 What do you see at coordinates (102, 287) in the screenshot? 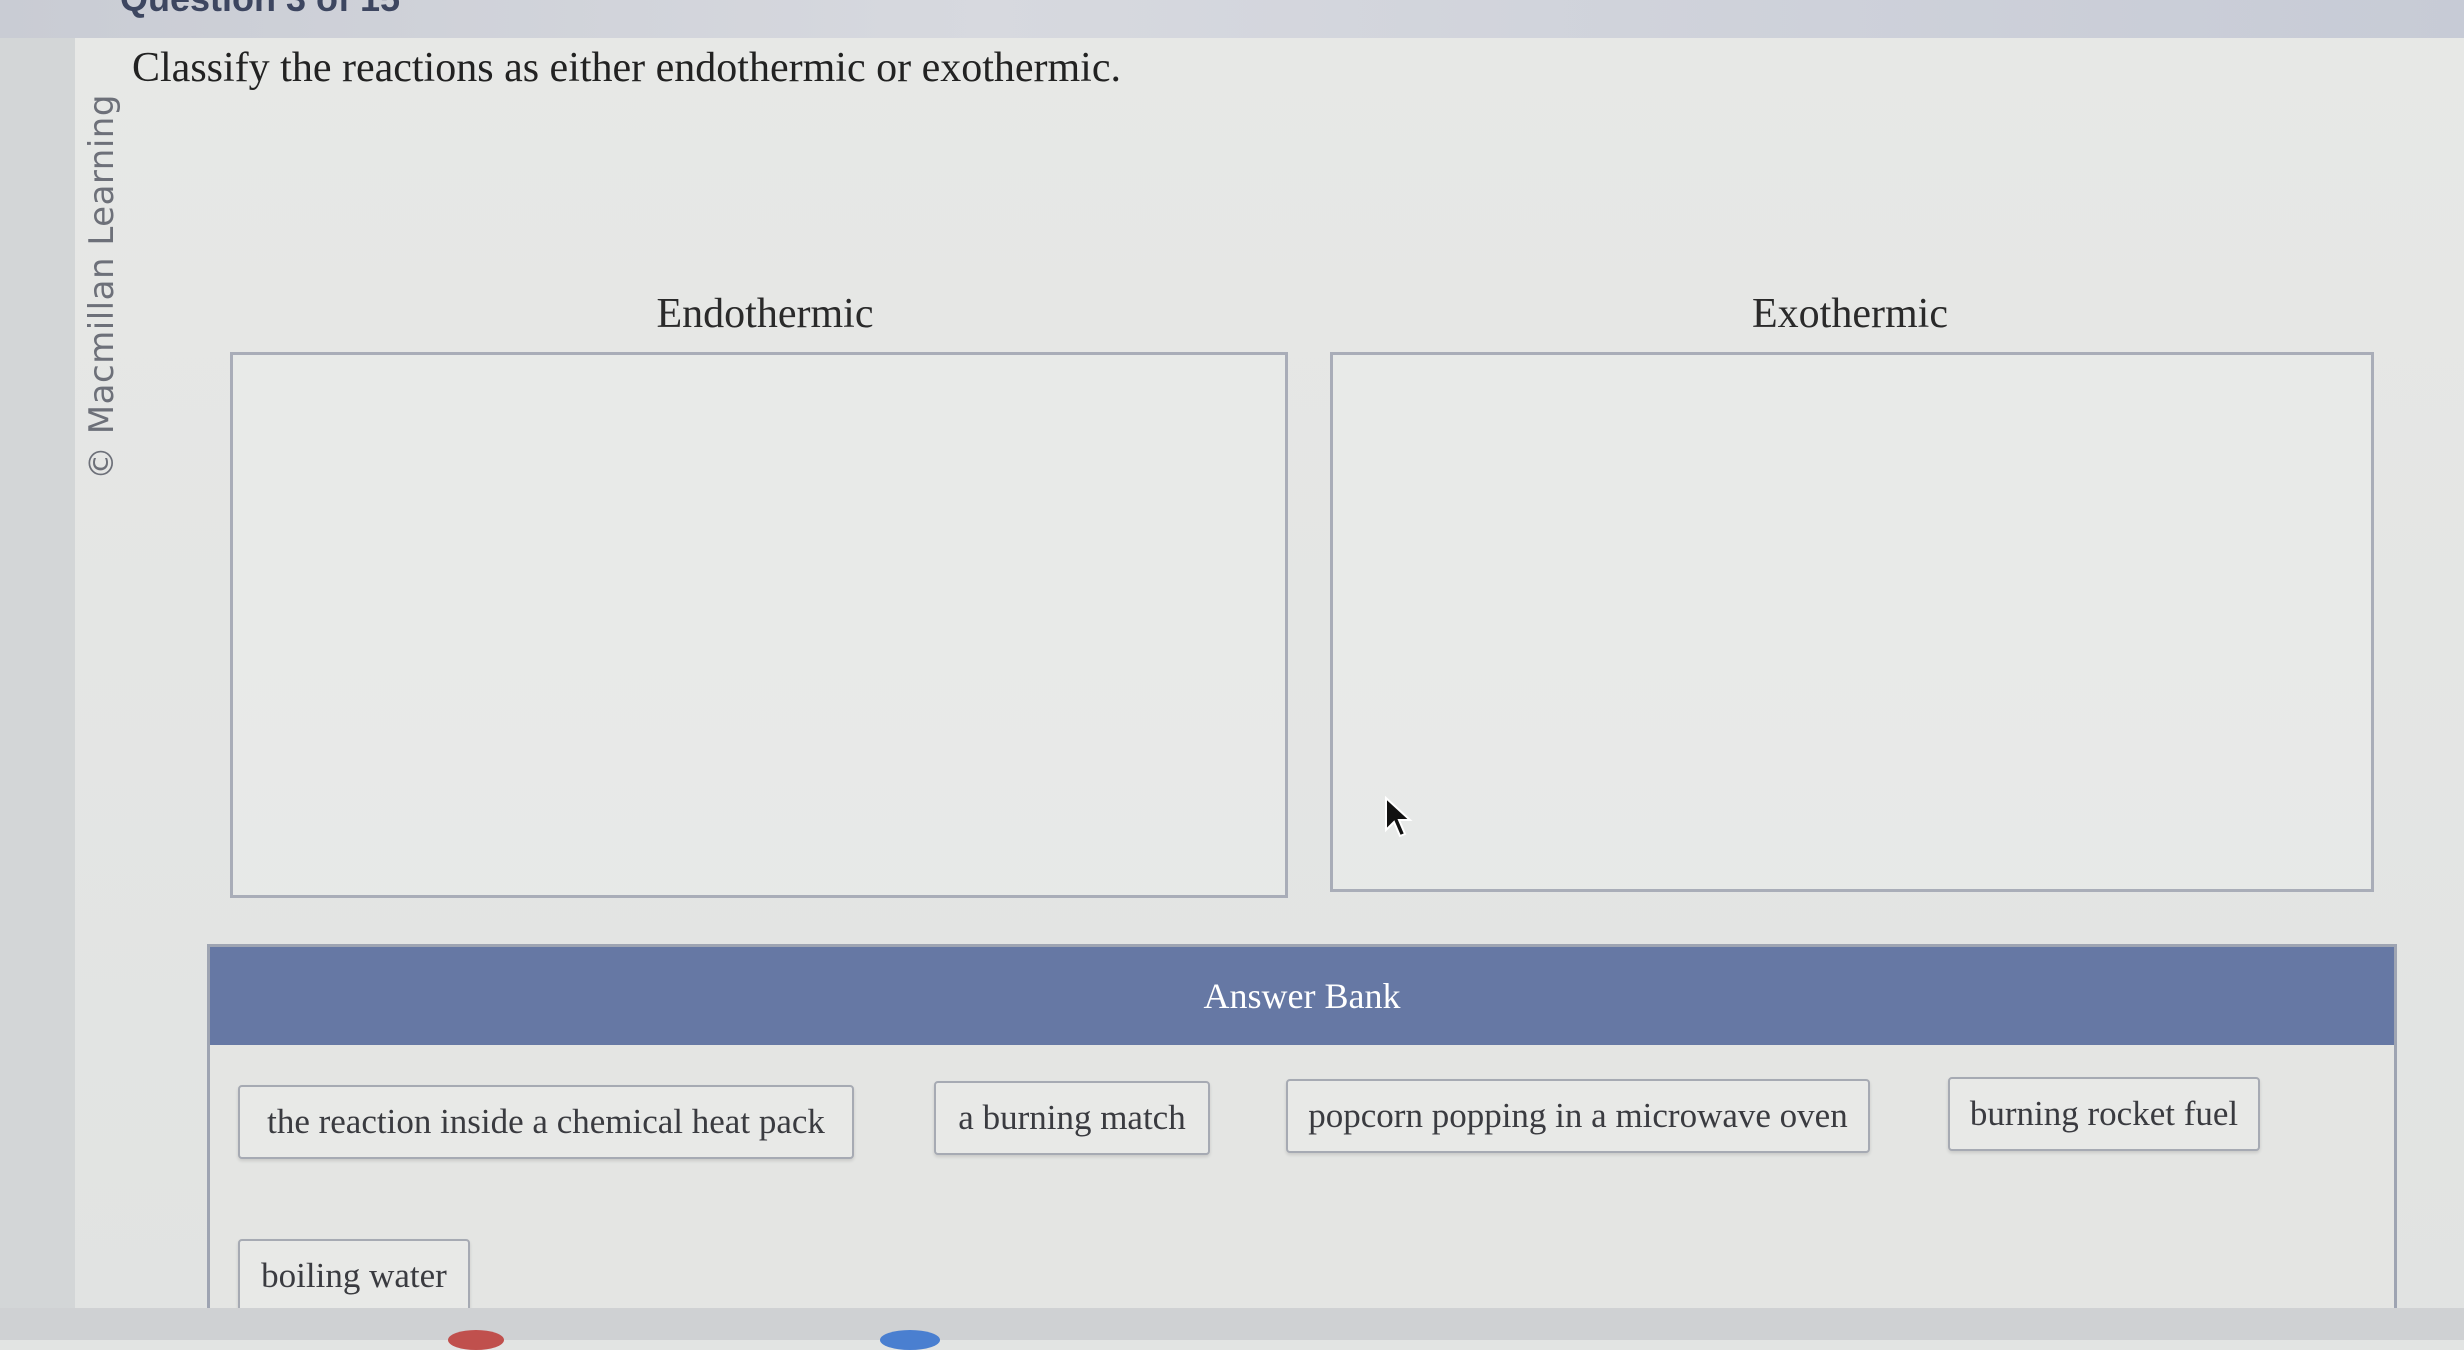
I see `copyright-watermark: © Macmillan Learning` at bounding box center [102, 287].